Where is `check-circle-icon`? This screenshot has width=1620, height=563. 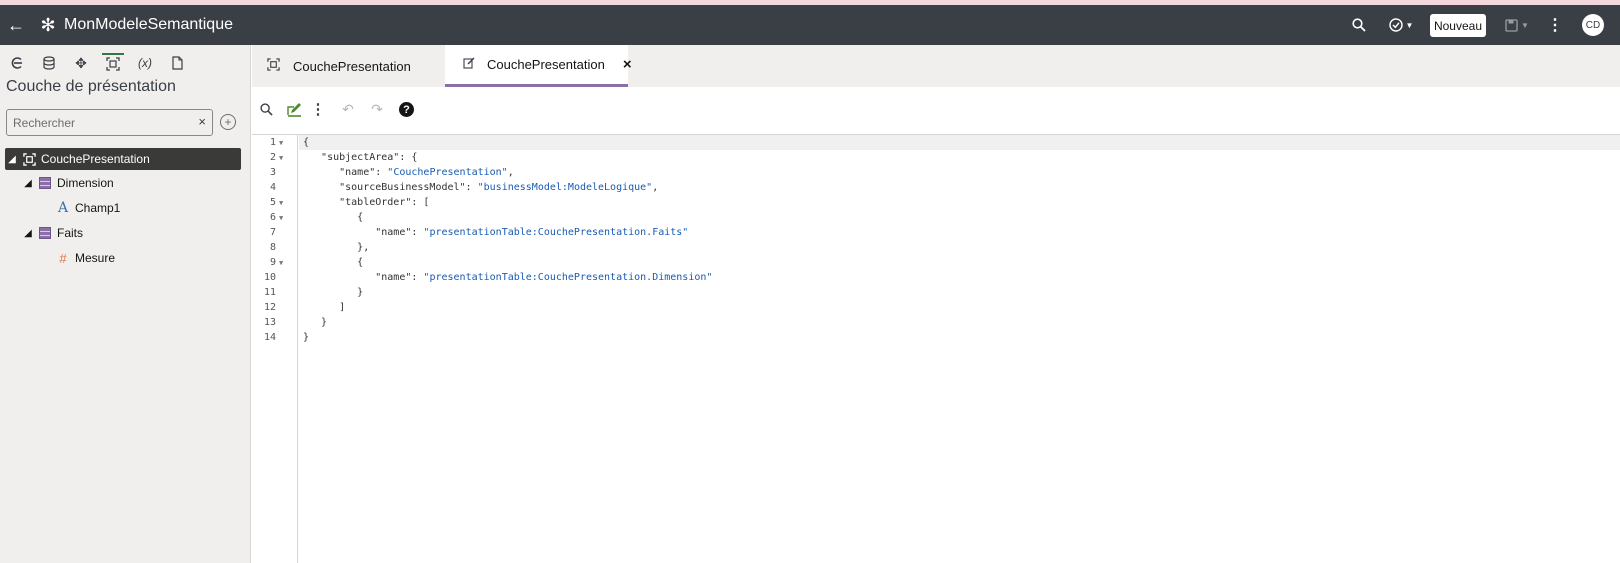 check-circle-icon is located at coordinates (1395, 25).